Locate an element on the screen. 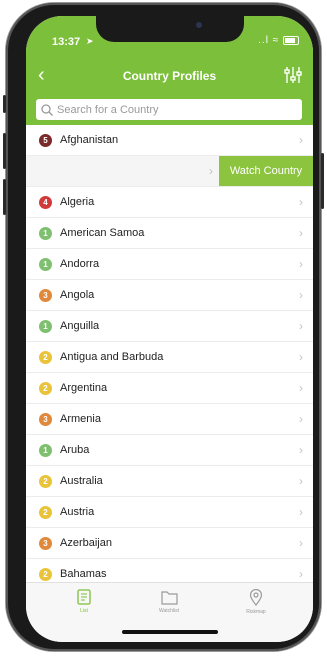 Image resolution: width=327 pixels, height=656 pixels. status-bar: 13:37 ➤ ..l ≈ is located at coordinates (169, 38).